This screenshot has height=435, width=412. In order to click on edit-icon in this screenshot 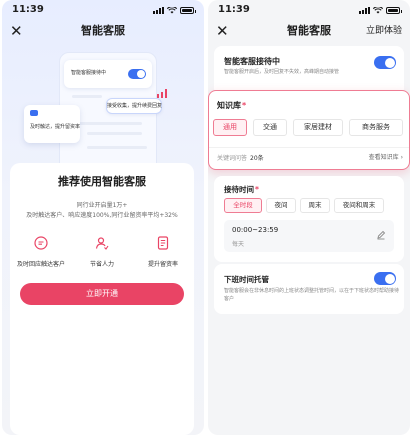, I will do `click(381, 235)`.